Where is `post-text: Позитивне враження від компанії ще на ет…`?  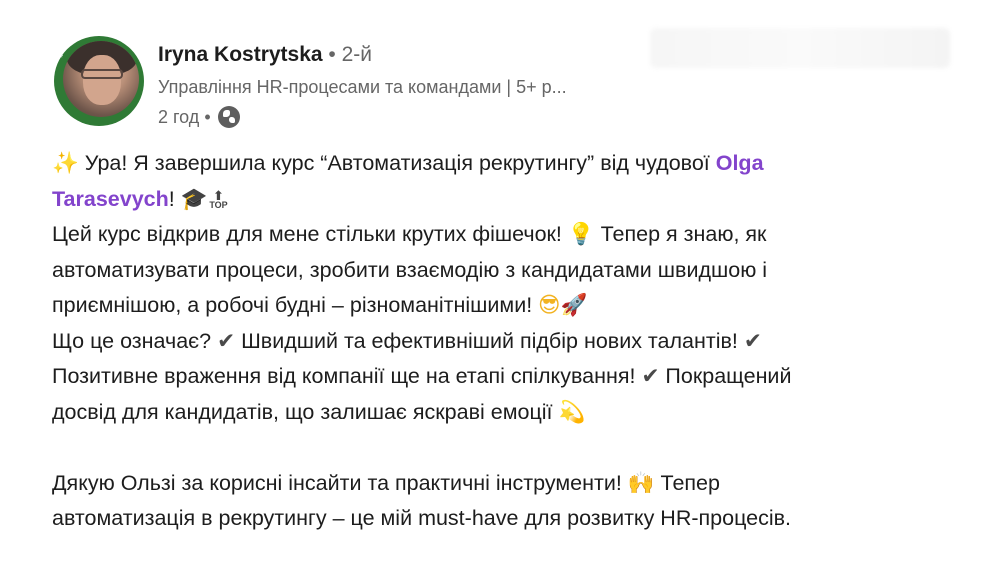 post-text: Позитивне враження від компанії ще на ет… is located at coordinates (347, 376).